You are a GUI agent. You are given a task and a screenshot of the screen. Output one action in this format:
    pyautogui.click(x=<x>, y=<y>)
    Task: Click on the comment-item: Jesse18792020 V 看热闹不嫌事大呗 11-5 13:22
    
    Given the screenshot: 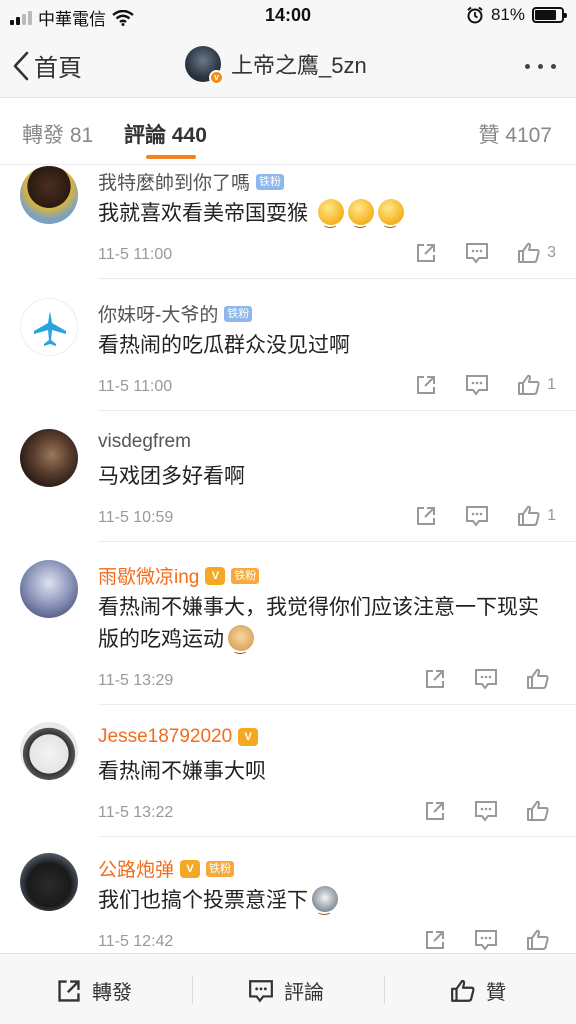 What is the action you would take?
    pyautogui.click(x=288, y=787)
    